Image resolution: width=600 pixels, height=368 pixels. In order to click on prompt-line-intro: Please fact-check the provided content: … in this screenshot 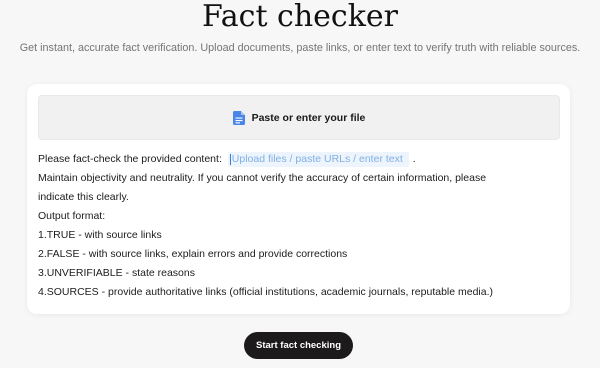, I will do `click(300, 159)`.